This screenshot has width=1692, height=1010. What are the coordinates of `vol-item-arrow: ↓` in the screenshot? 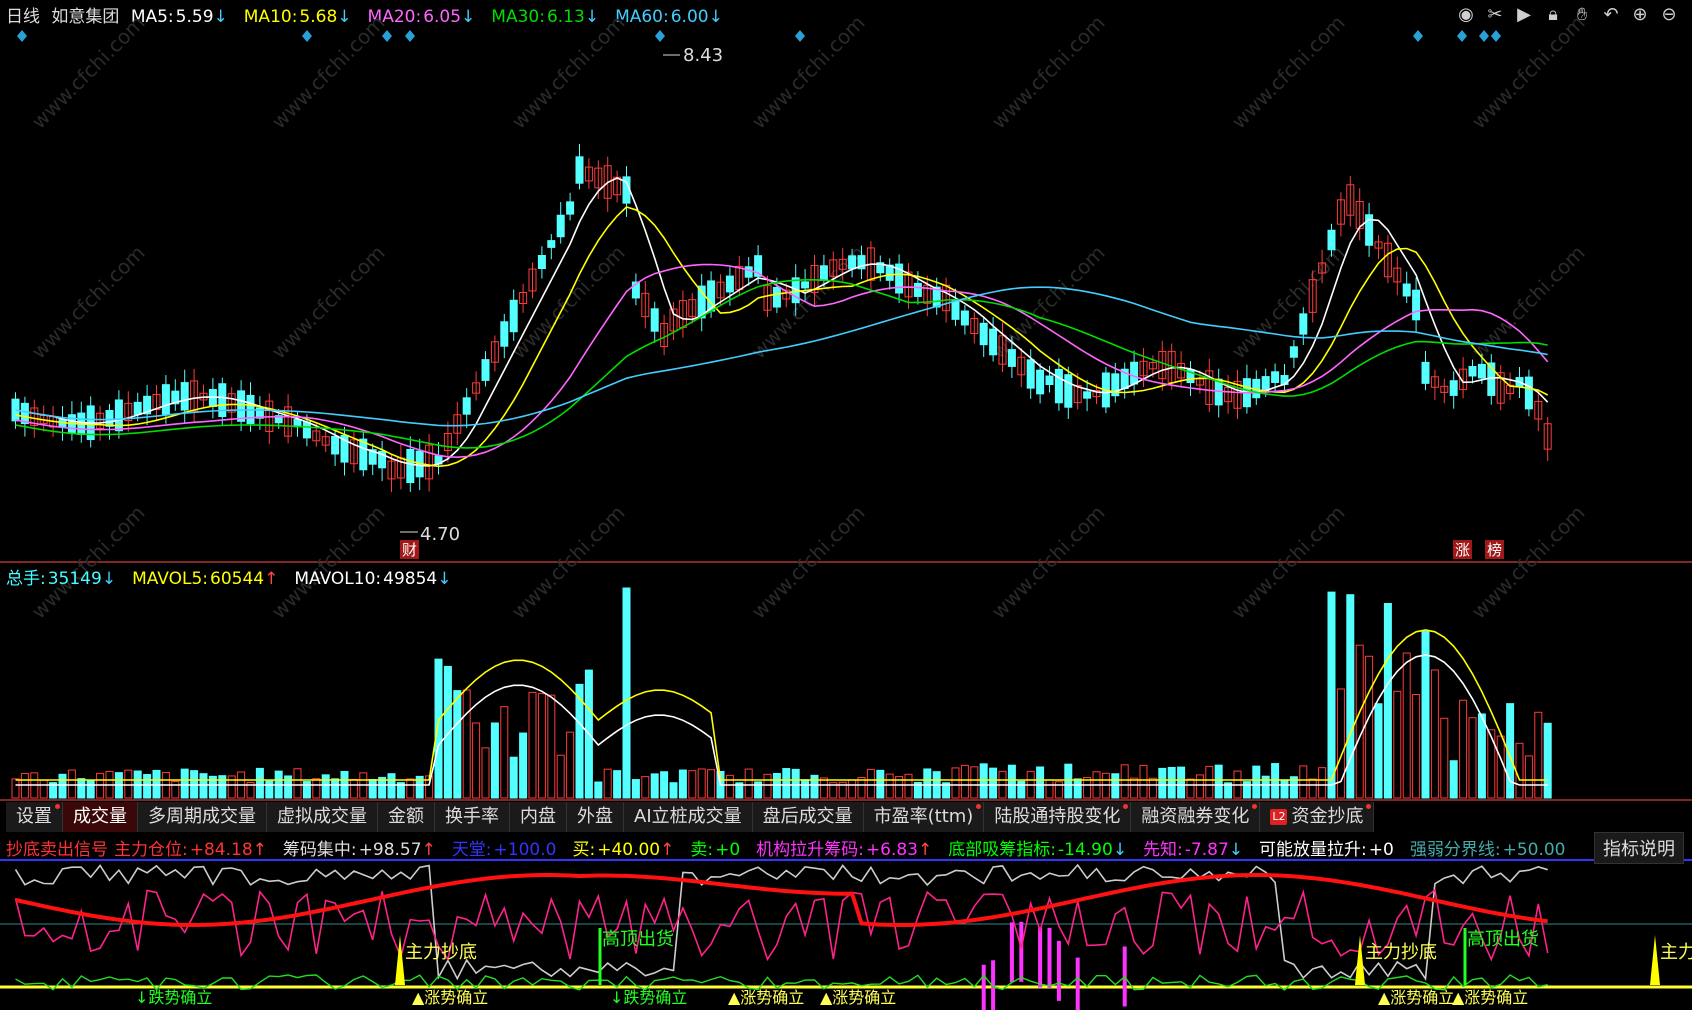 It's located at (109, 579).